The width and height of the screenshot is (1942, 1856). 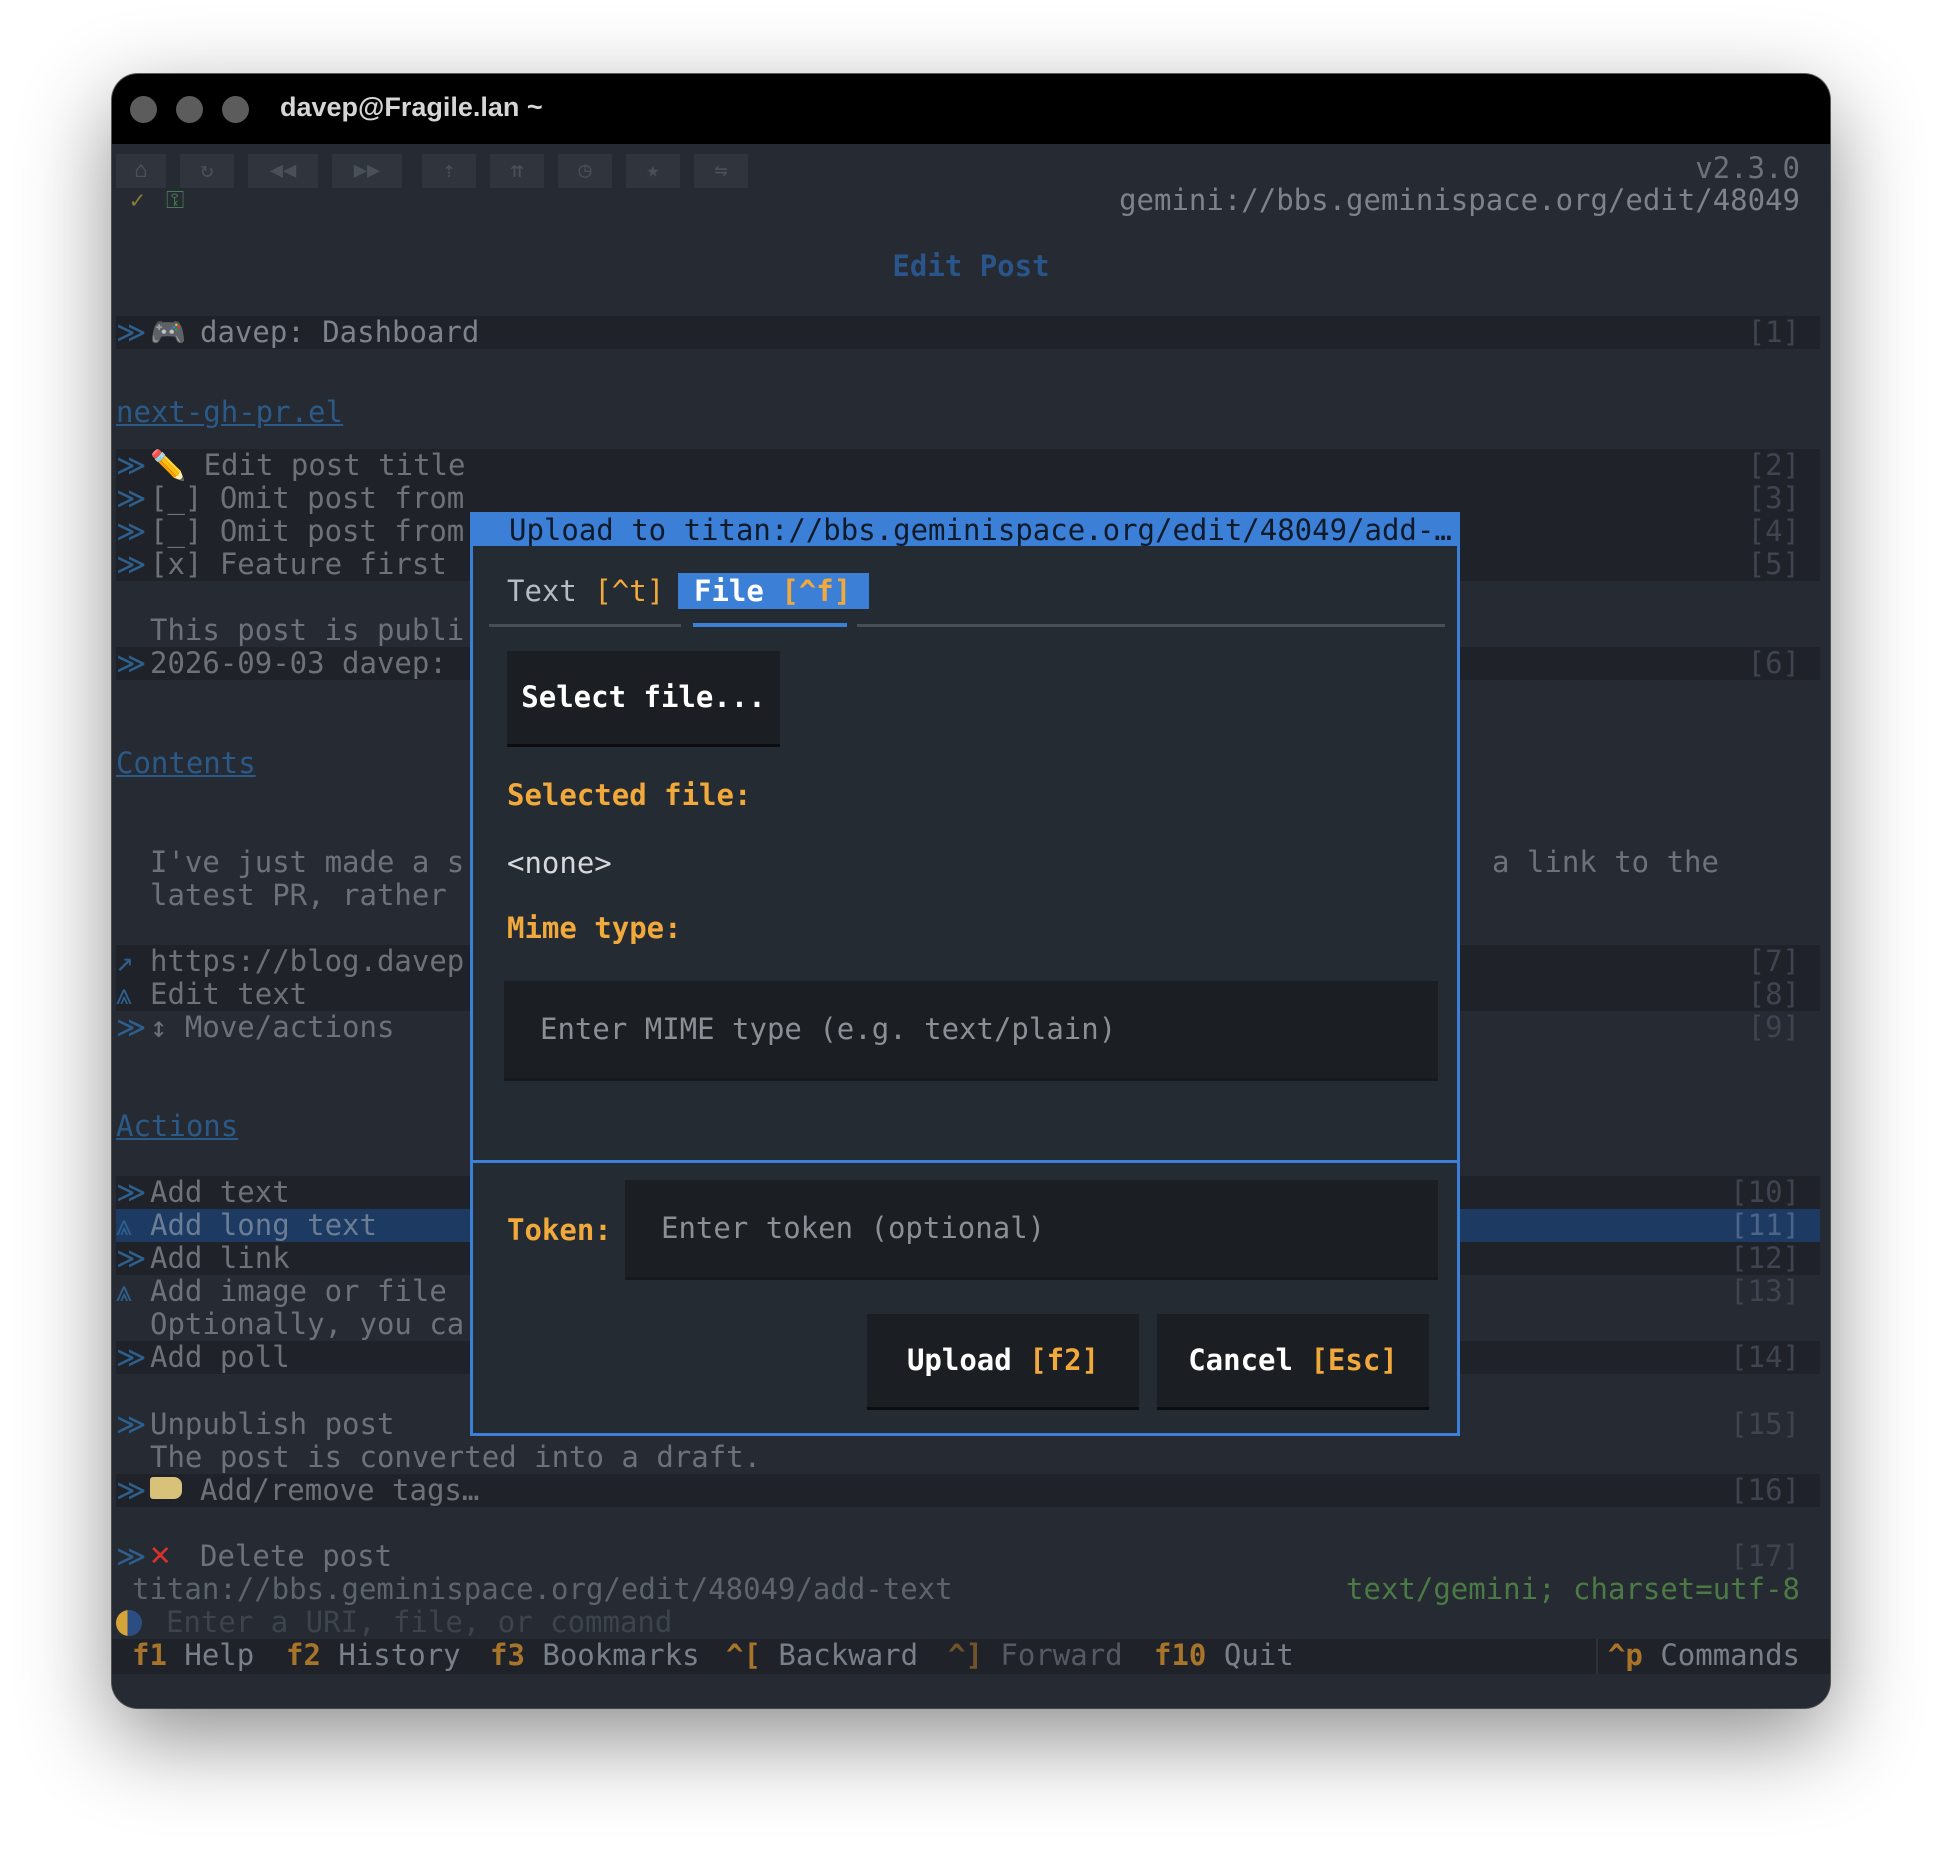 What do you see at coordinates (456, 1457) in the screenshot?
I see `unpublish-note: The post is converted into a draft.` at bounding box center [456, 1457].